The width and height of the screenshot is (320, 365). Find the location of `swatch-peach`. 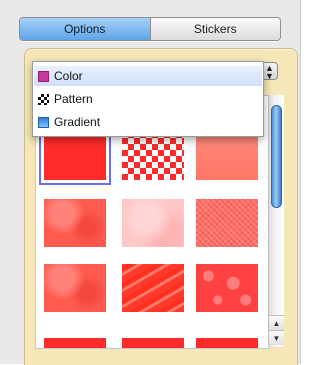

swatch-peach is located at coordinates (227, 156).